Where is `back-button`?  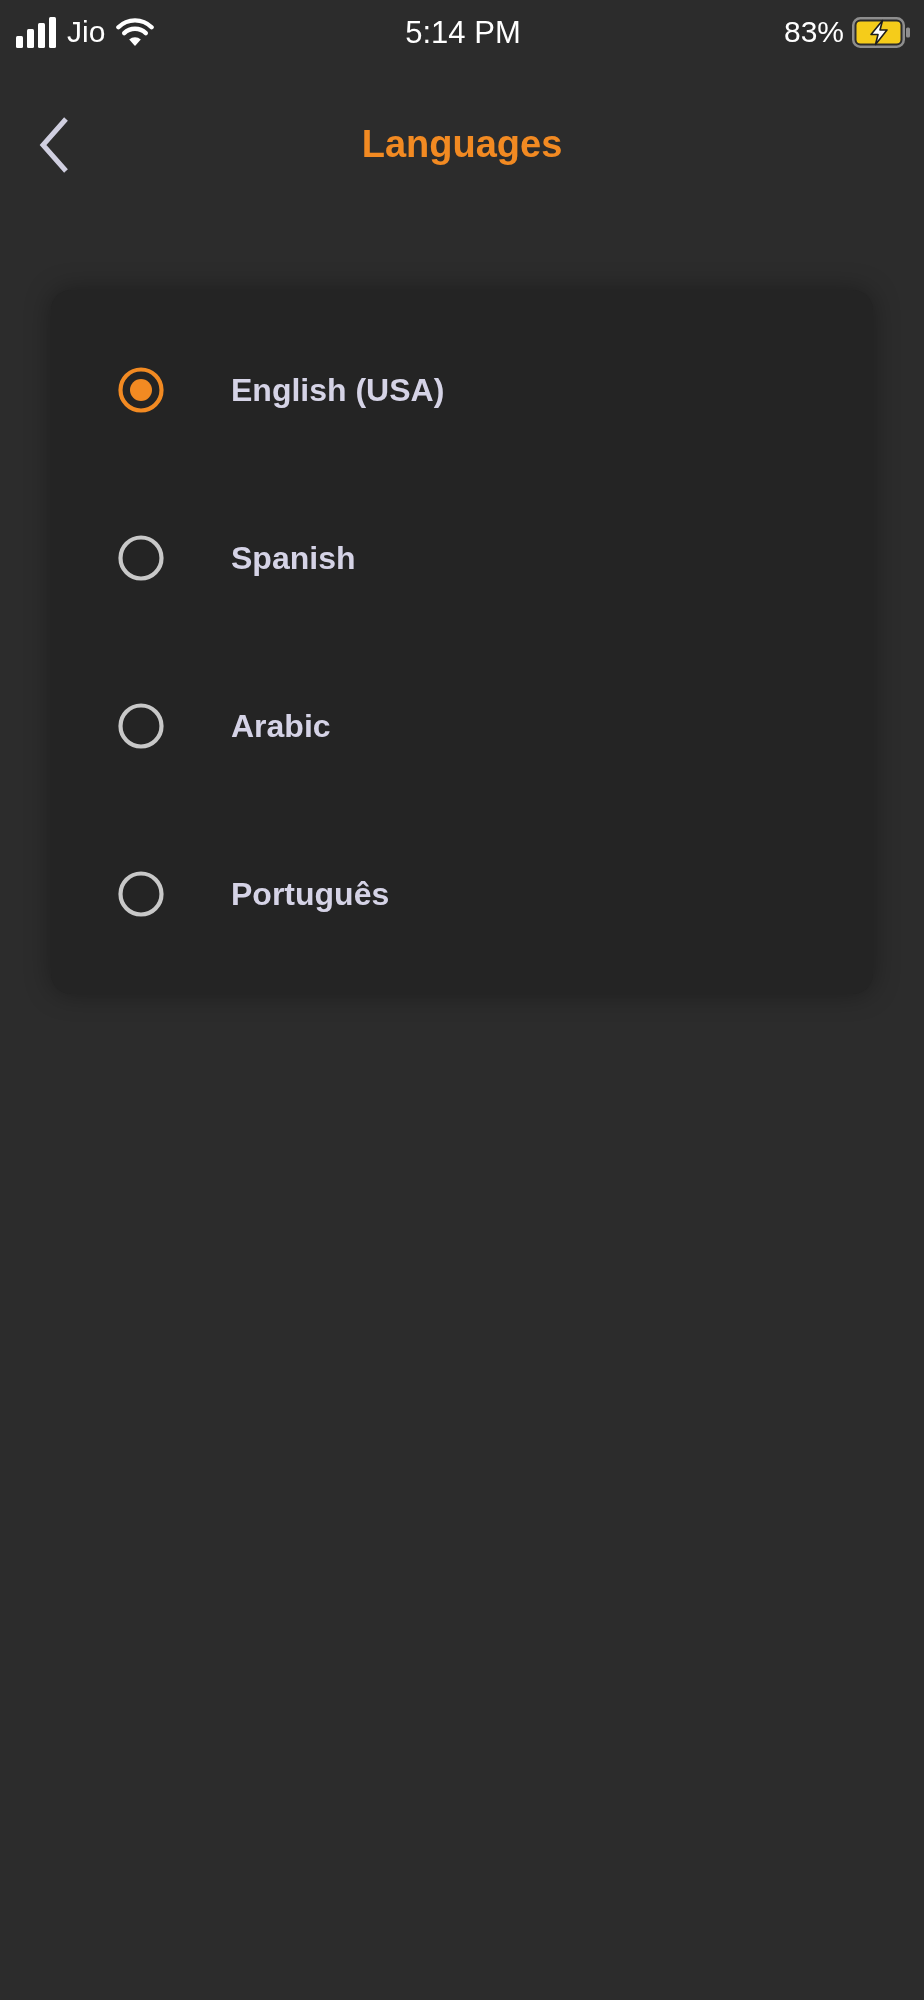 back-button is located at coordinates (54, 145).